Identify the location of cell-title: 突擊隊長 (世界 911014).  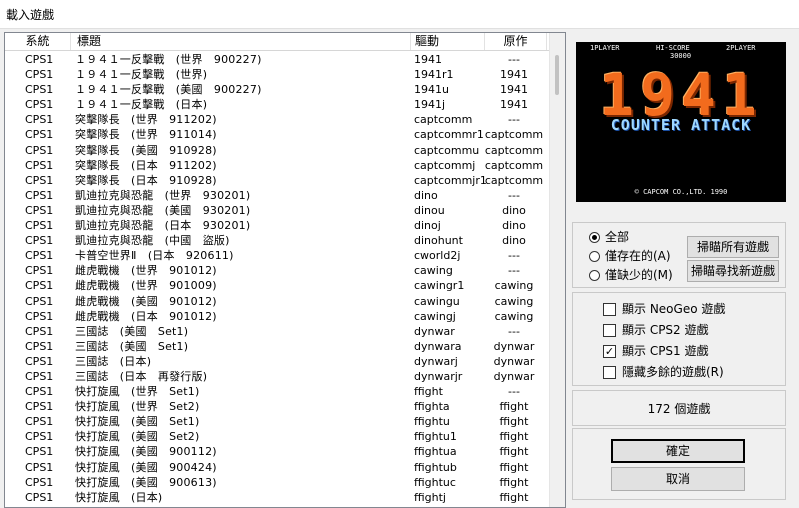
(146, 135).